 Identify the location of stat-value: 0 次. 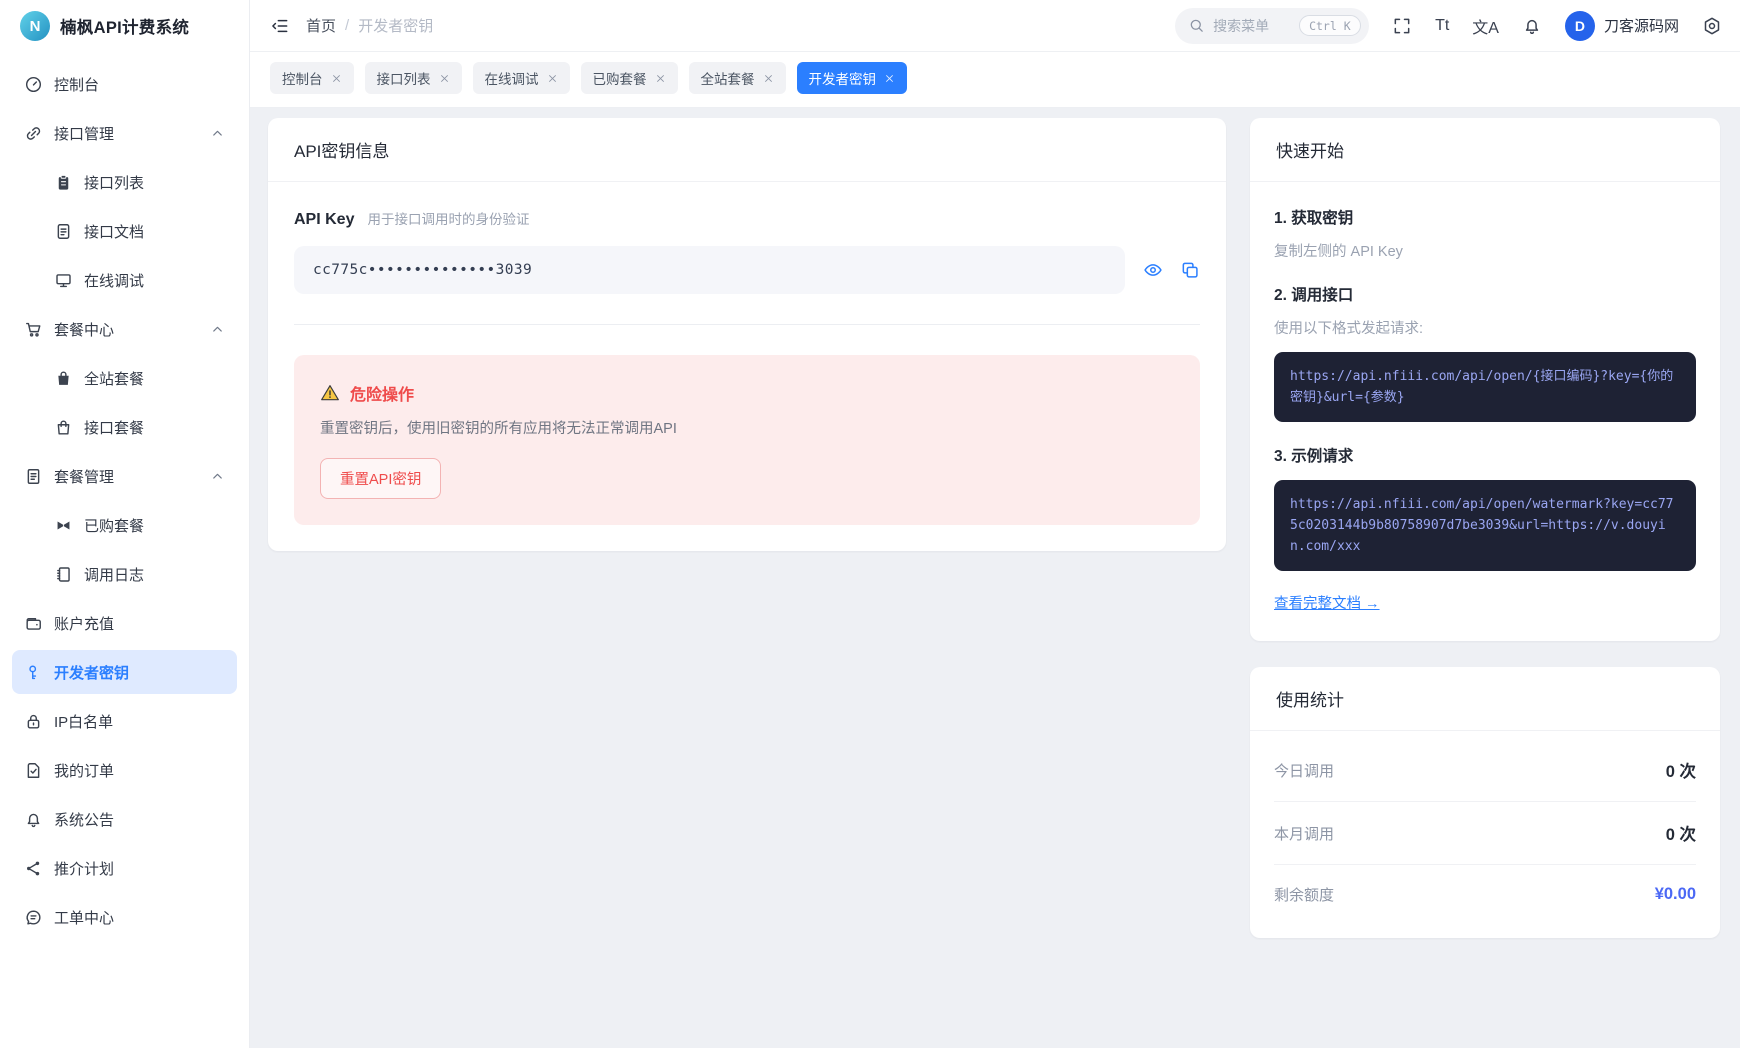
(1680, 772).